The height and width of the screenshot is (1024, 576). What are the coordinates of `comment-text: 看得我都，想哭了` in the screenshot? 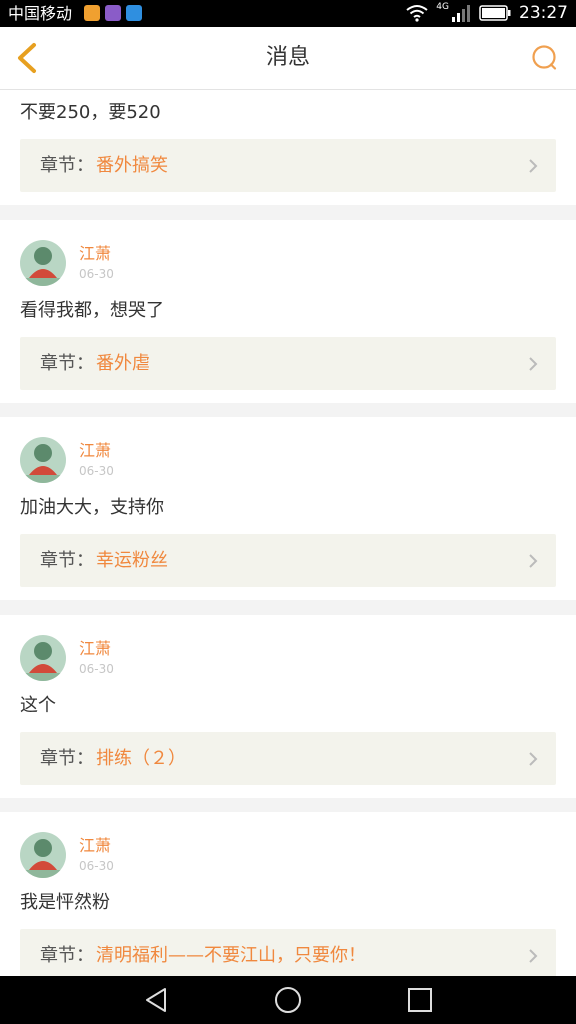 It's located at (92, 310).